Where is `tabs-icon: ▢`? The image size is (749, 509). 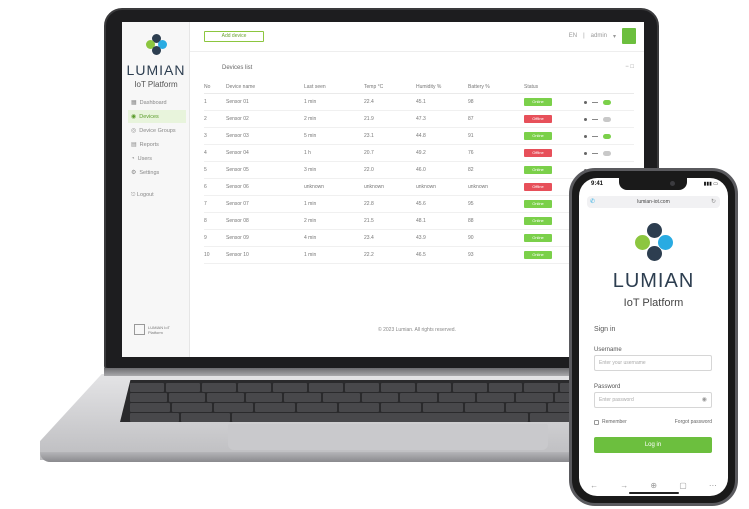 tabs-icon: ▢ is located at coordinates (683, 485).